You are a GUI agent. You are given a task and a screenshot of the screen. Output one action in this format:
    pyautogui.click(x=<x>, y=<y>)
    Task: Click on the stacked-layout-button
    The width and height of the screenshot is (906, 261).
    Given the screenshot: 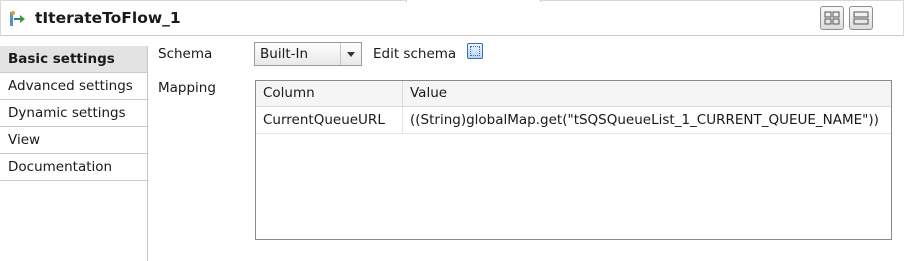 What is the action you would take?
    pyautogui.click(x=861, y=18)
    